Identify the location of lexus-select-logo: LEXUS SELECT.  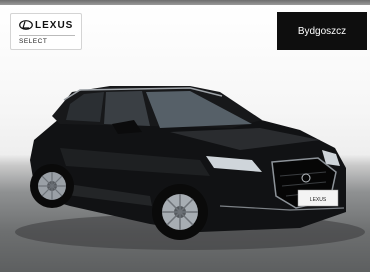
(46, 31).